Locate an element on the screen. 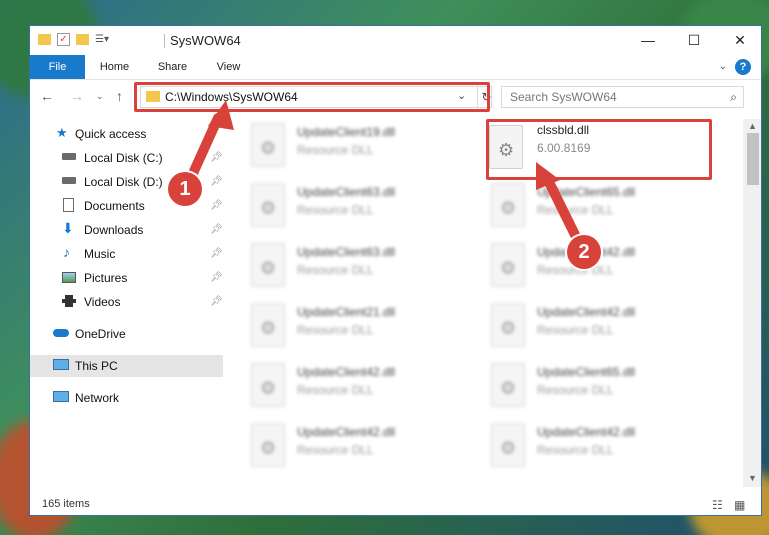 The image size is (769, 535). sidebar-item-label: Pictures is located at coordinates (106, 278).